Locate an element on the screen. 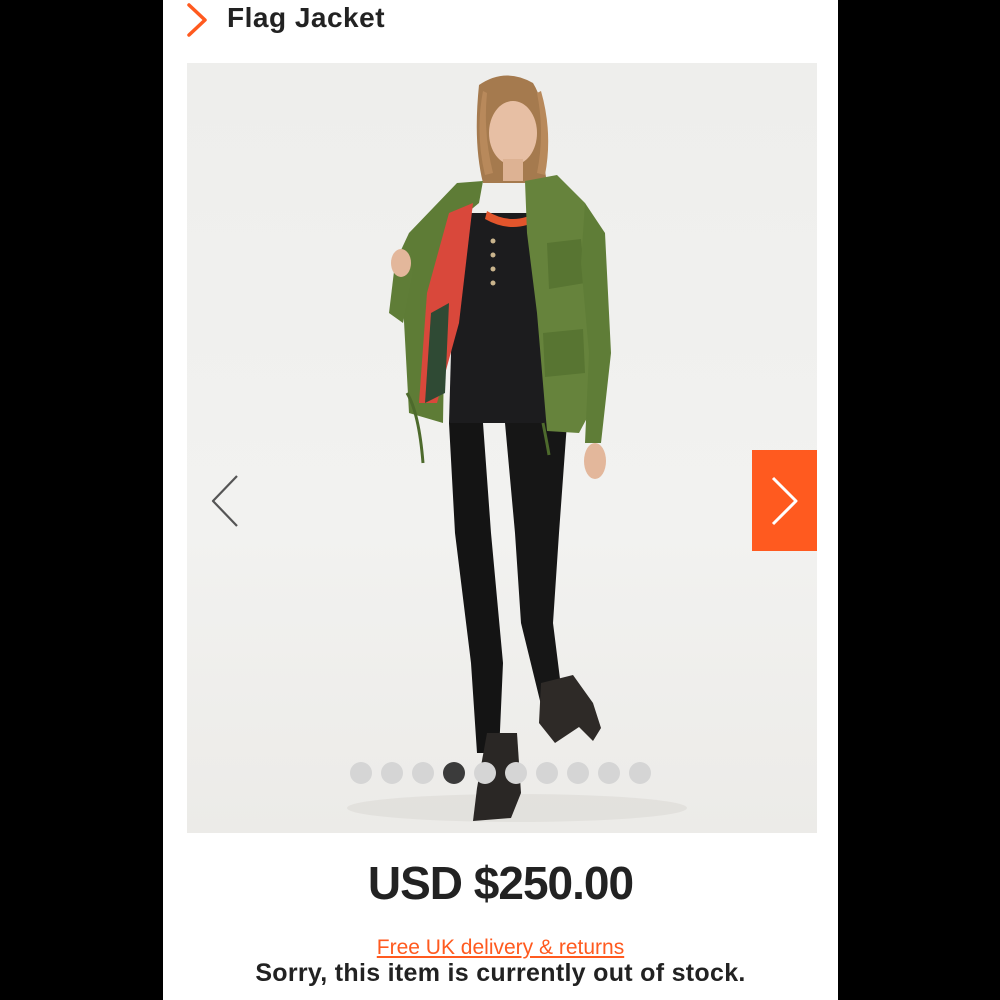  delivery-returns-link: Free UK delivery & returns is located at coordinates (500, 948).